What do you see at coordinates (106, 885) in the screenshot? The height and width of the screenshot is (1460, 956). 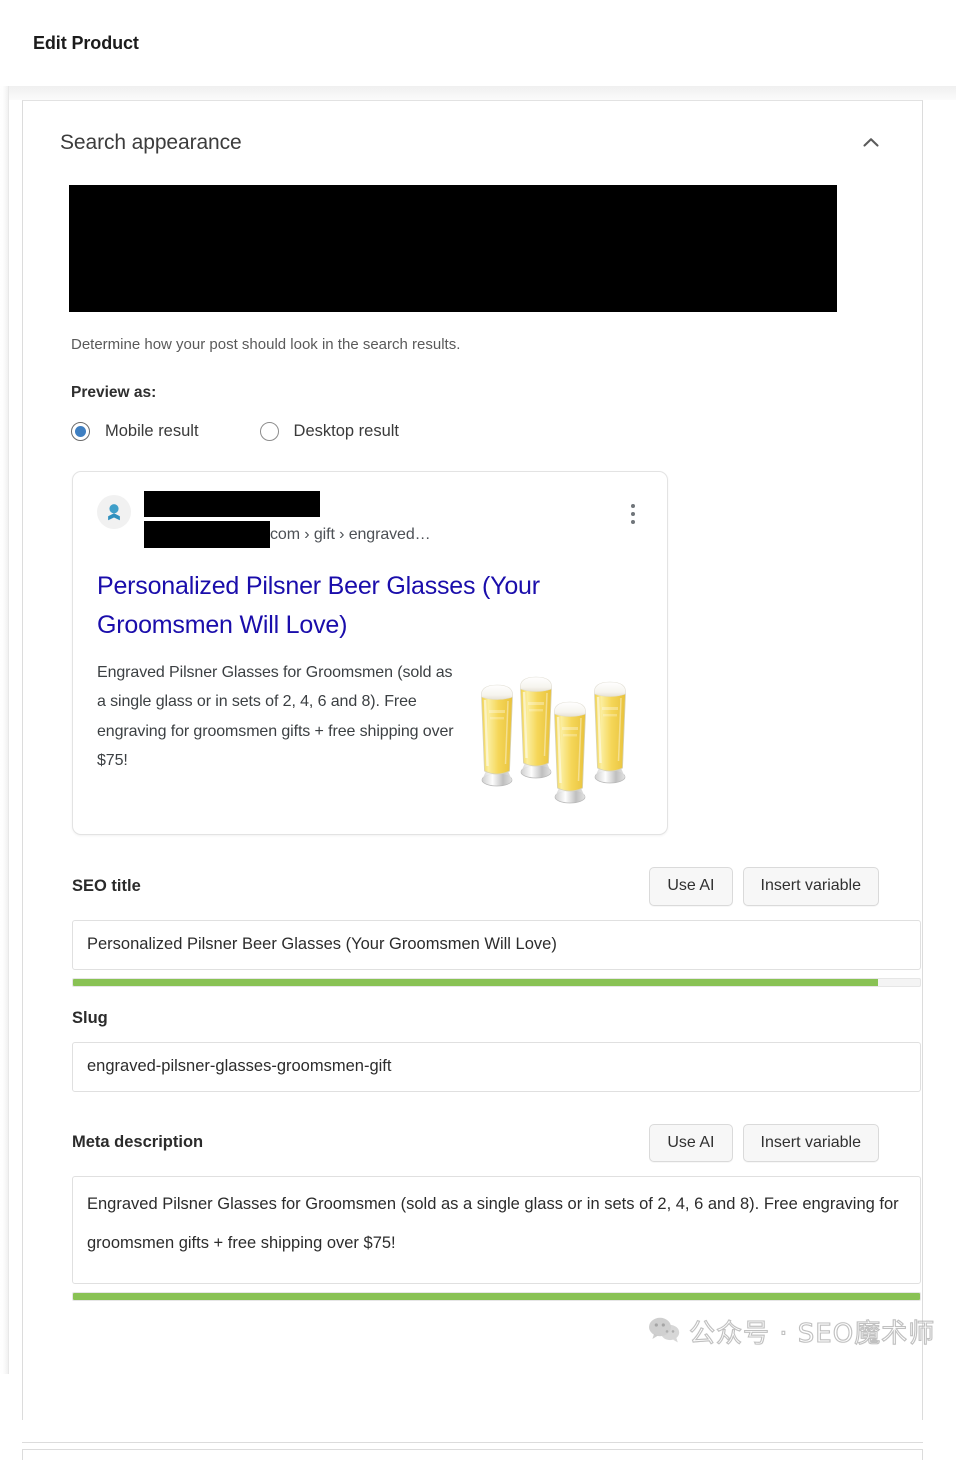 I see `seo-title-label: SEO title` at bounding box center [106, 885].